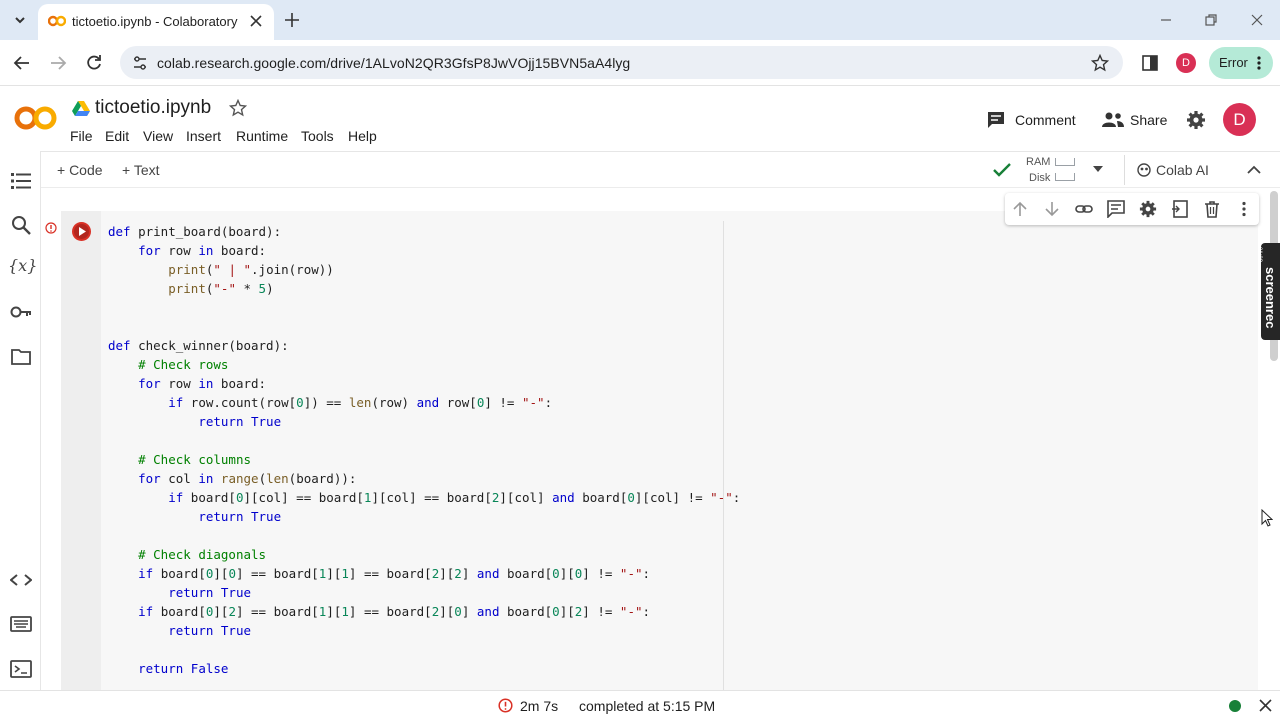  What do you see at coordinates (647, 706) in the screenshot?
I see `completion-time: completed at 5:15 PM` at bounding box center [647, 706].